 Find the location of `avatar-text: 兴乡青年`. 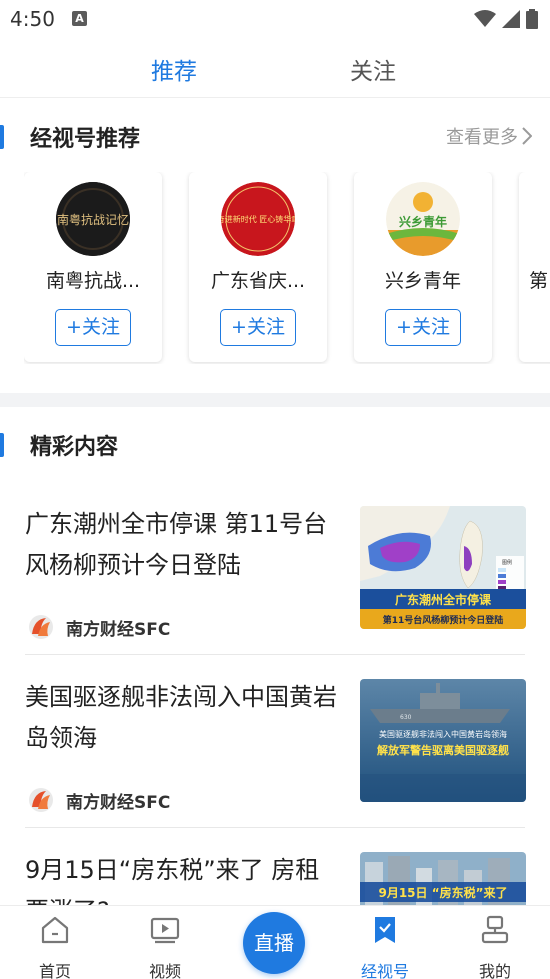

avatar-text: 兴乡青年 is located at coordinates (423, 221).